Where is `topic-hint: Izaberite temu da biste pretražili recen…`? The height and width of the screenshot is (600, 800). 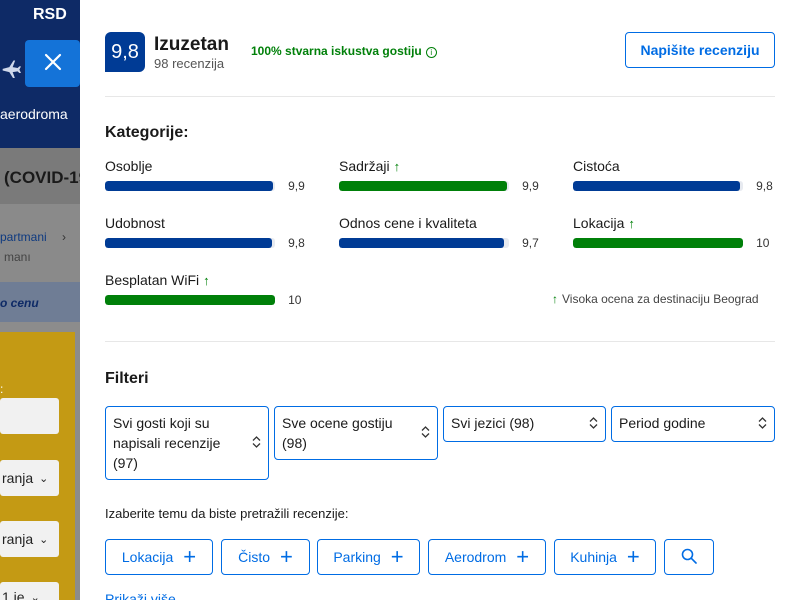 topic-hint: Izaberite temu da biste pretražili recen… is located at coordinates (227, 513).